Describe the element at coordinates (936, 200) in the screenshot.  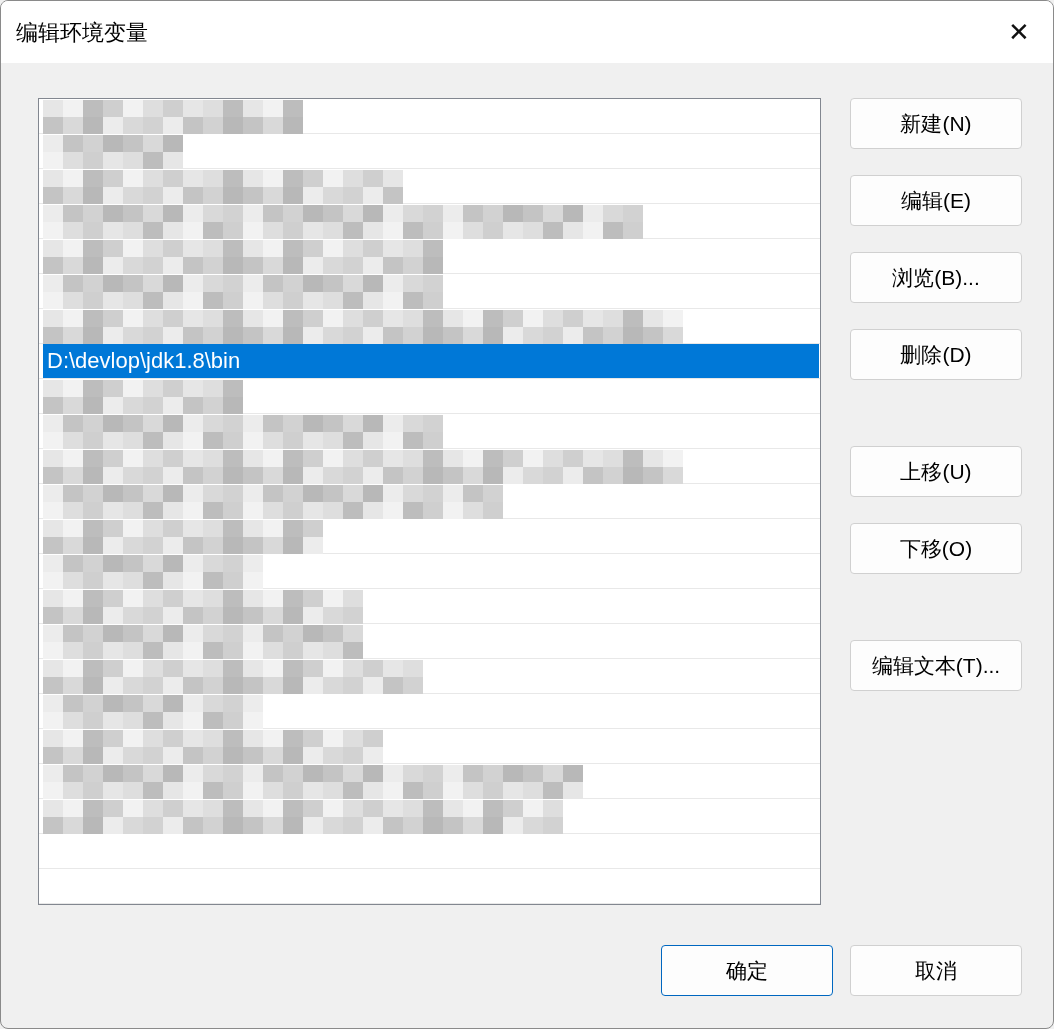
I see `action-button: 编辑(E)` at that location.